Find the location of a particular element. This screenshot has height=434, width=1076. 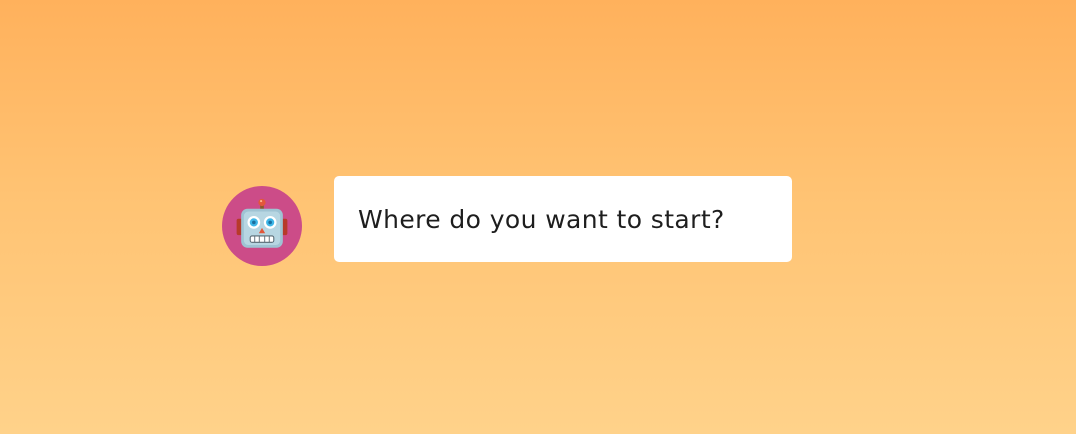

robot-face-icon is located at coordinates (262, 223).